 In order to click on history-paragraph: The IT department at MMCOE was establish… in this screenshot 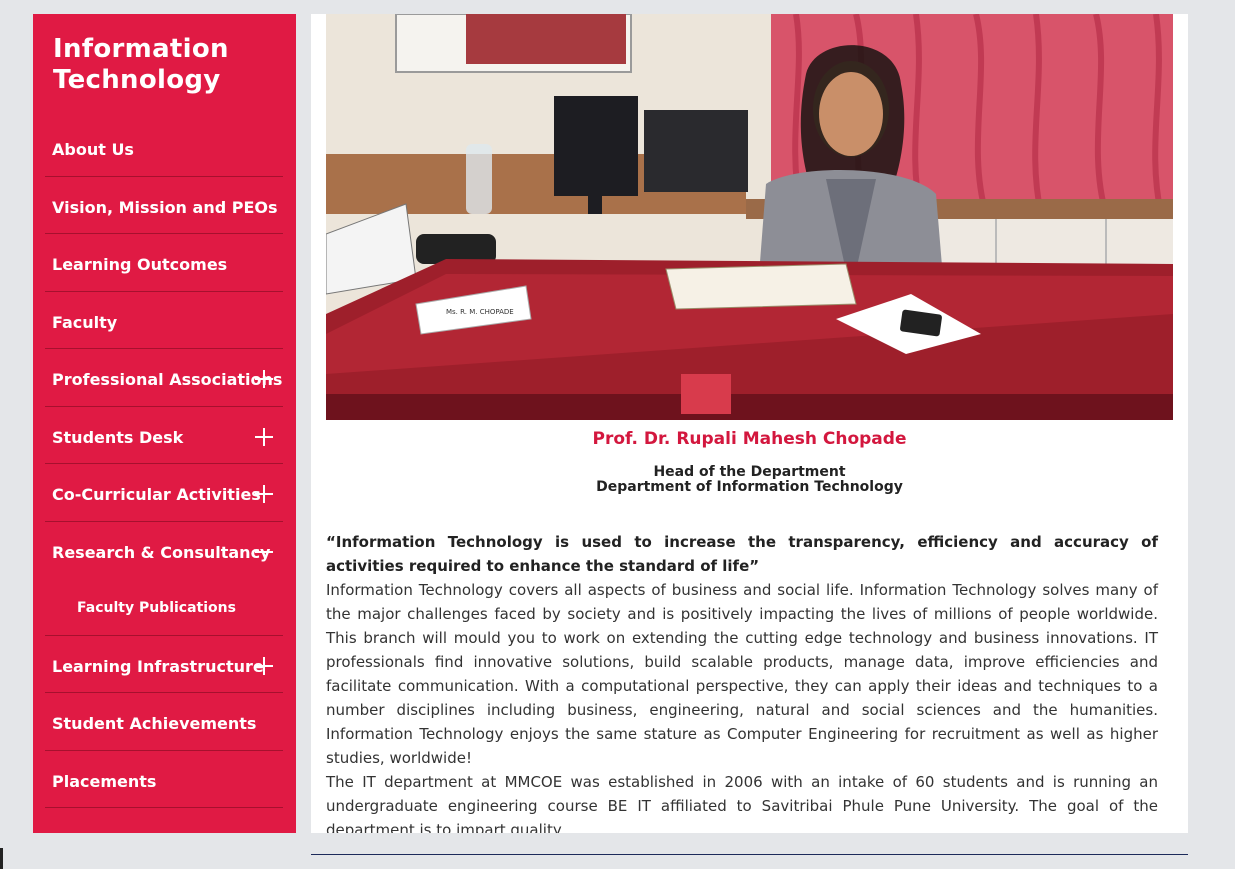, I will do `click(742, 803)`.